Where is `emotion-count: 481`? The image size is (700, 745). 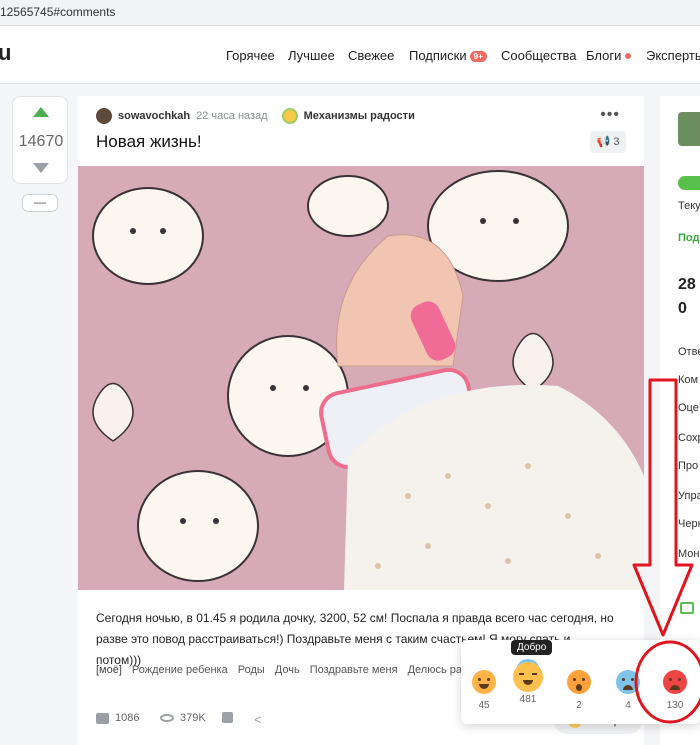 emotion-count: 481 is located at coordinates (528, 699).